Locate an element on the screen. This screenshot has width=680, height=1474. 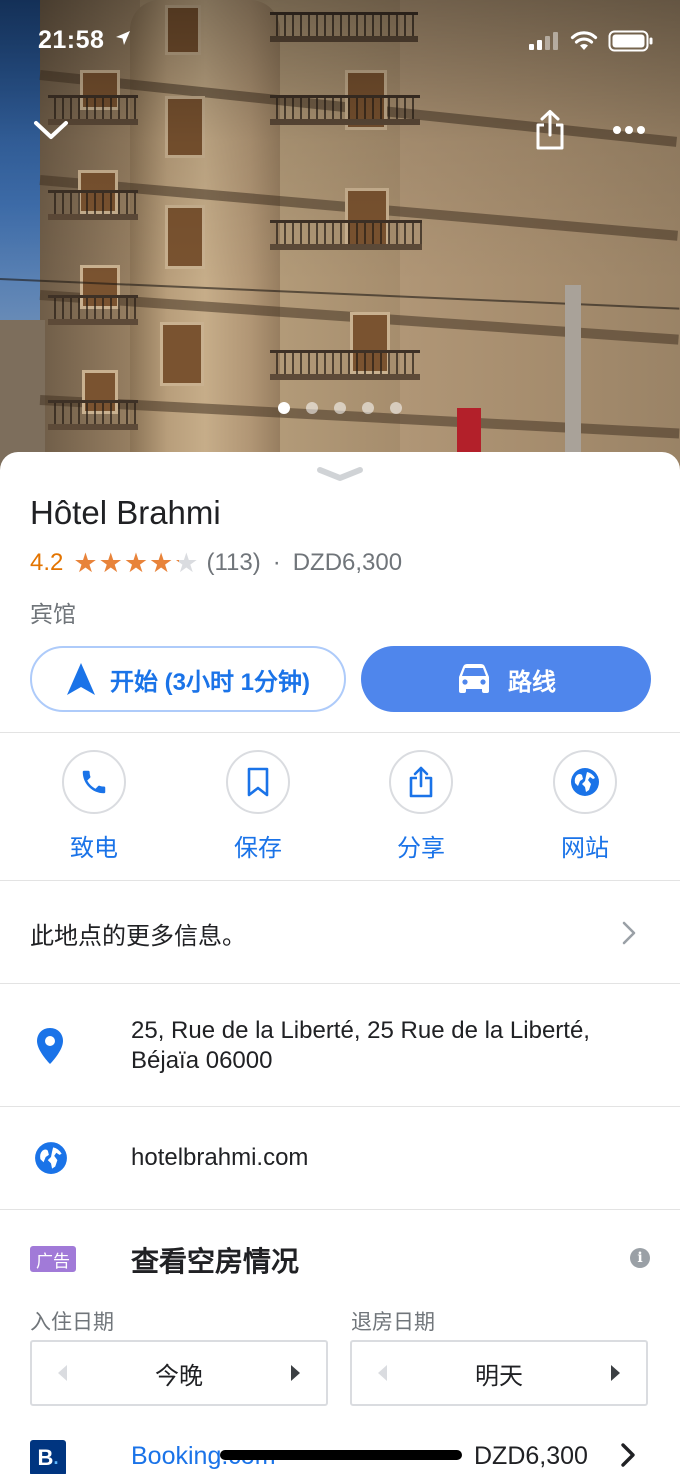
signal-icon is located at coordinates (543, 41).